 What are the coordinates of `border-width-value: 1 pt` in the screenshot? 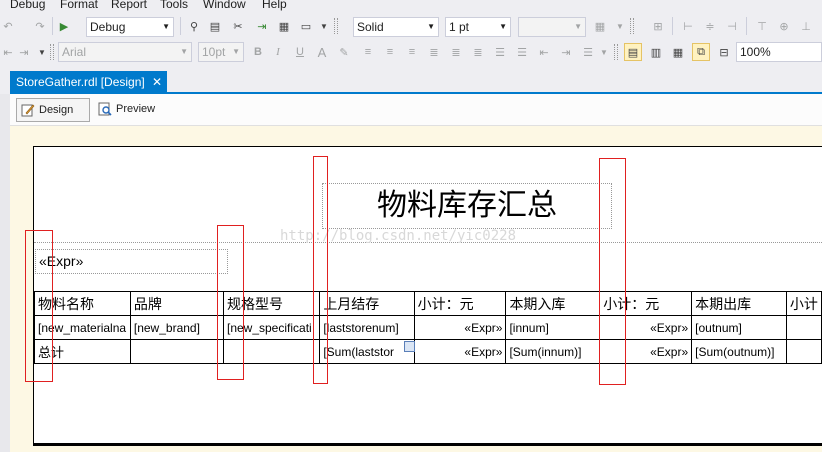 It's located at (459, 27).